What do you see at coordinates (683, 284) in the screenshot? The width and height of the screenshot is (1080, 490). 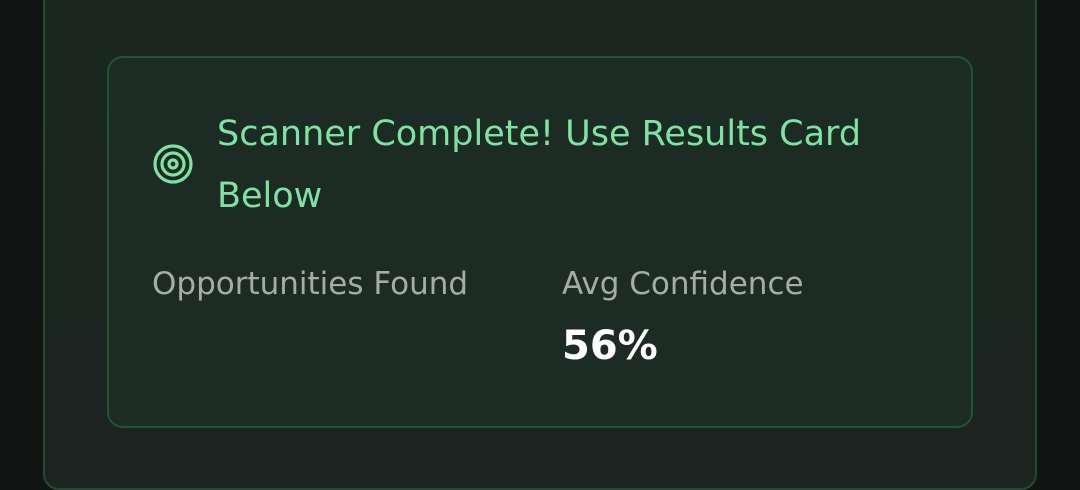 I see `avg-confidence-label: Avg Confidence` at bounding box center [683, 284].